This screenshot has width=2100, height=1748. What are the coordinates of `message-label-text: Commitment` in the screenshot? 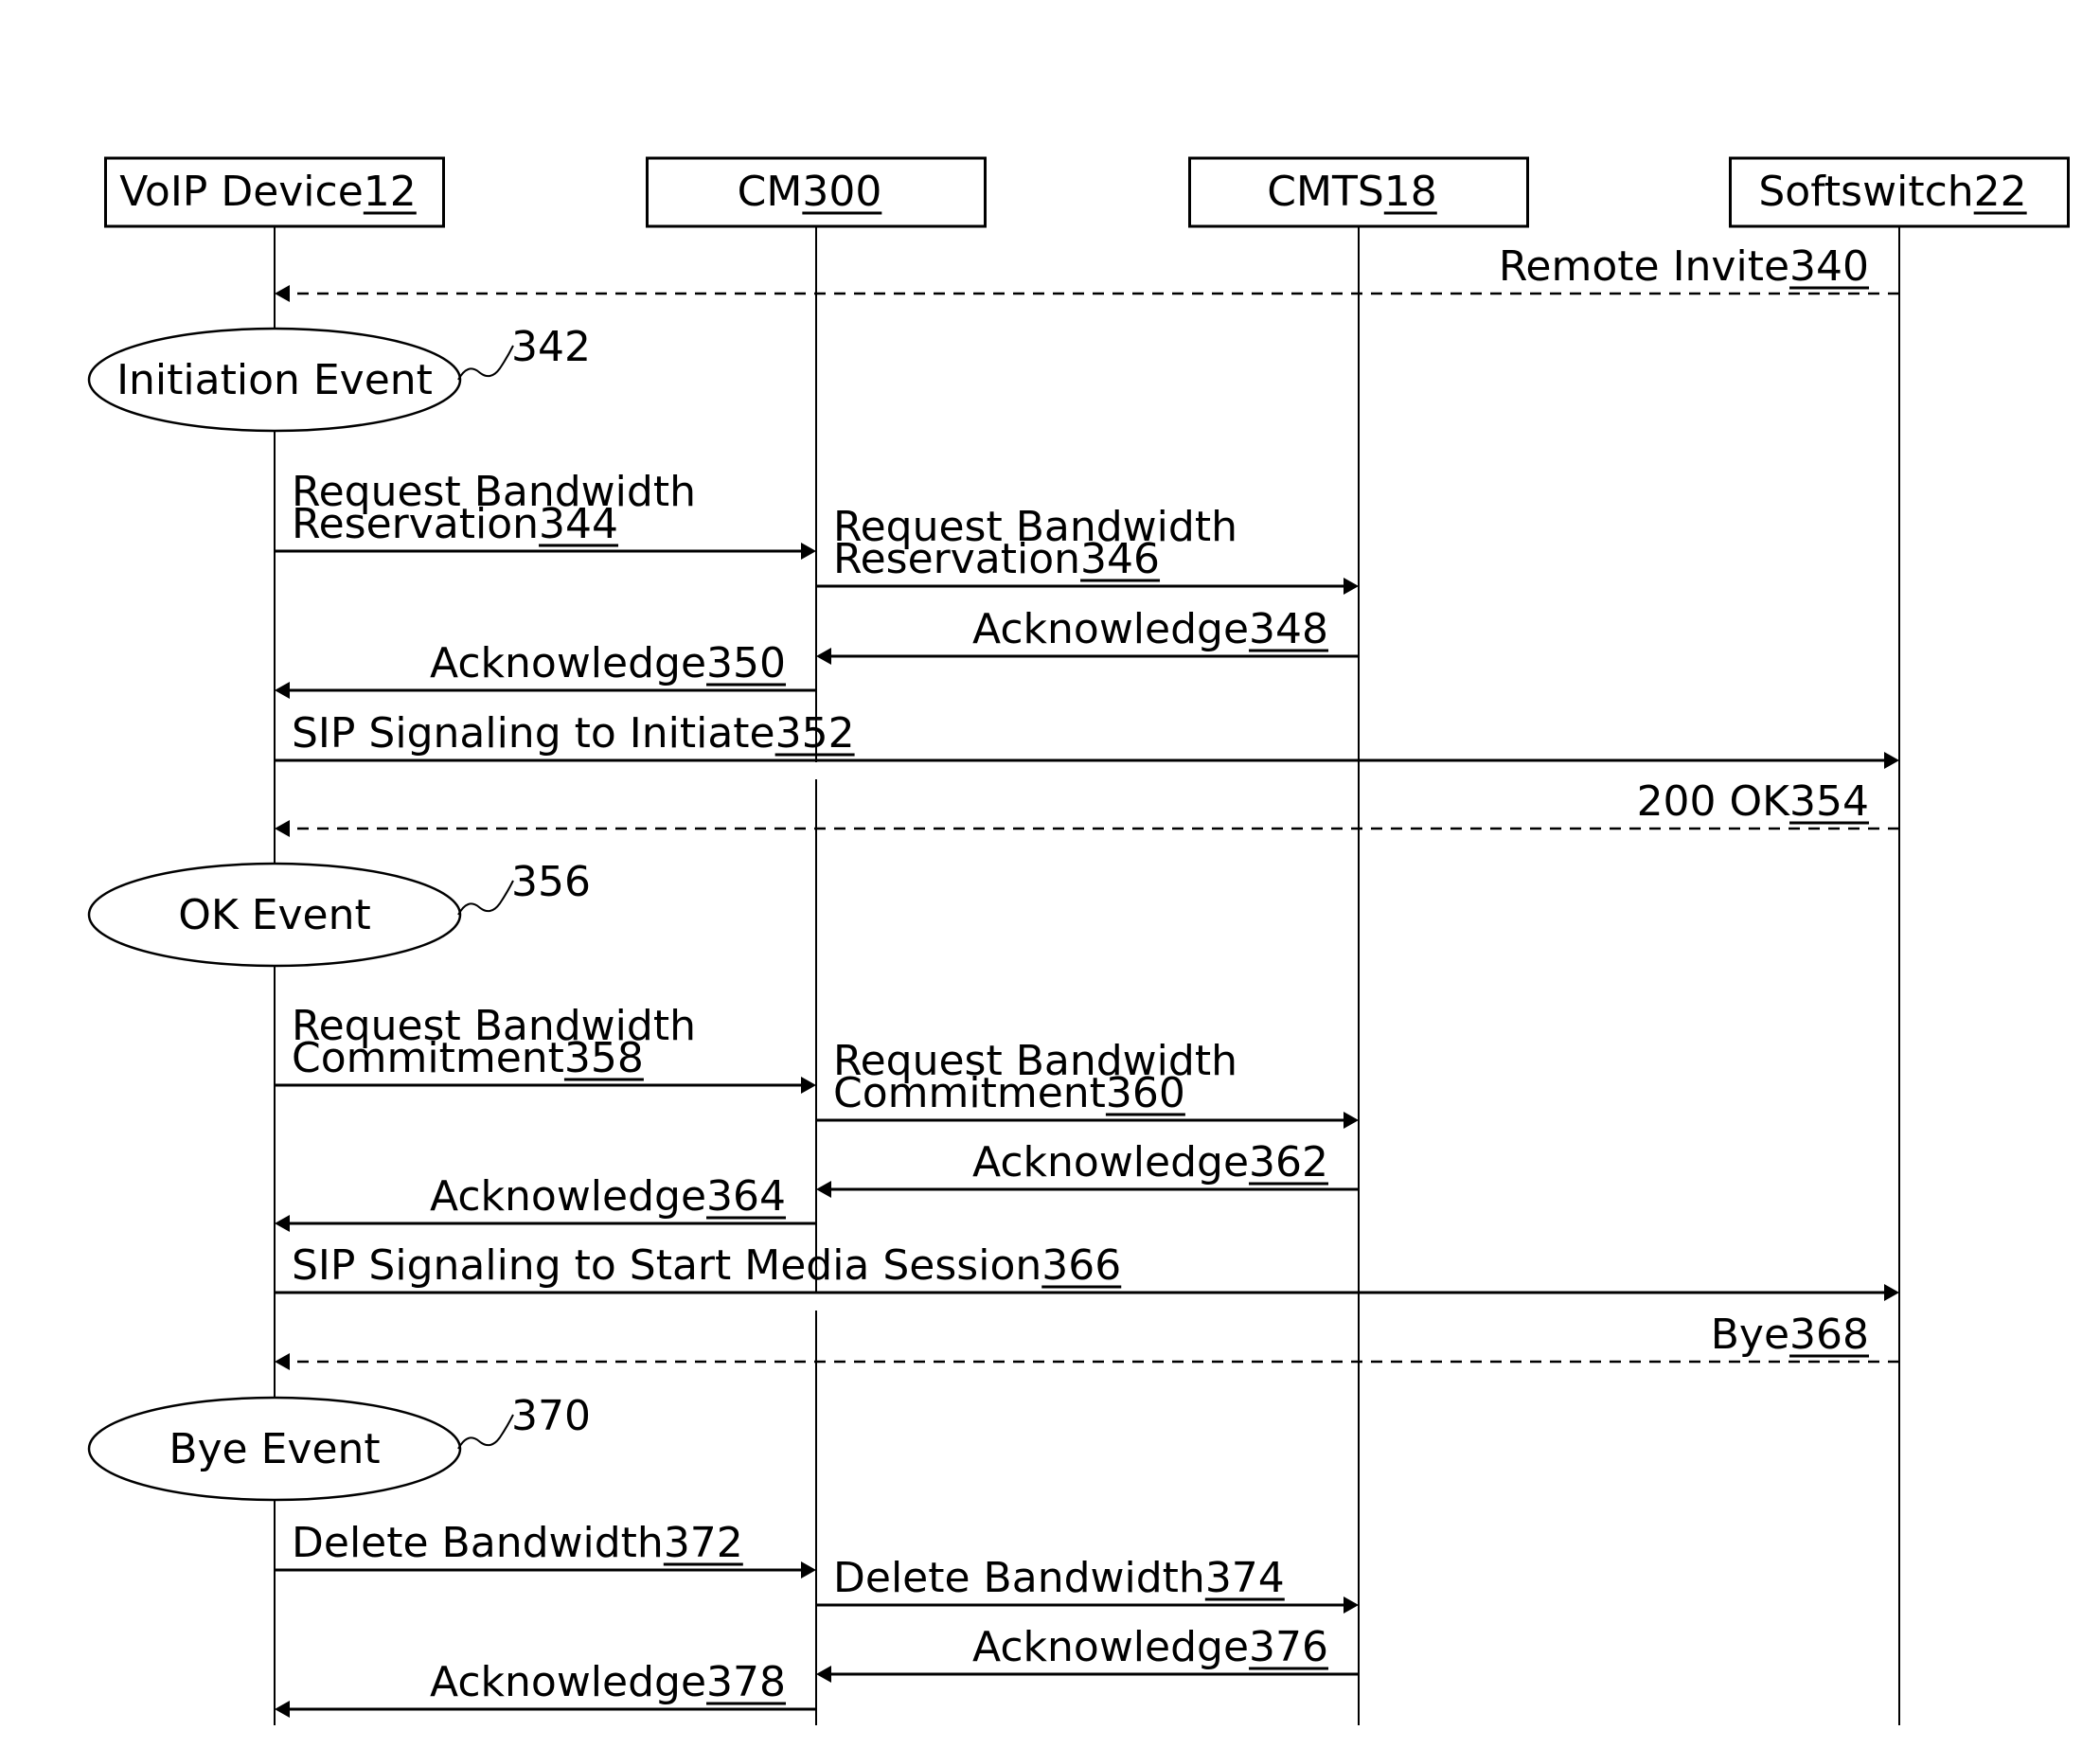 It's located at (428, 1058).